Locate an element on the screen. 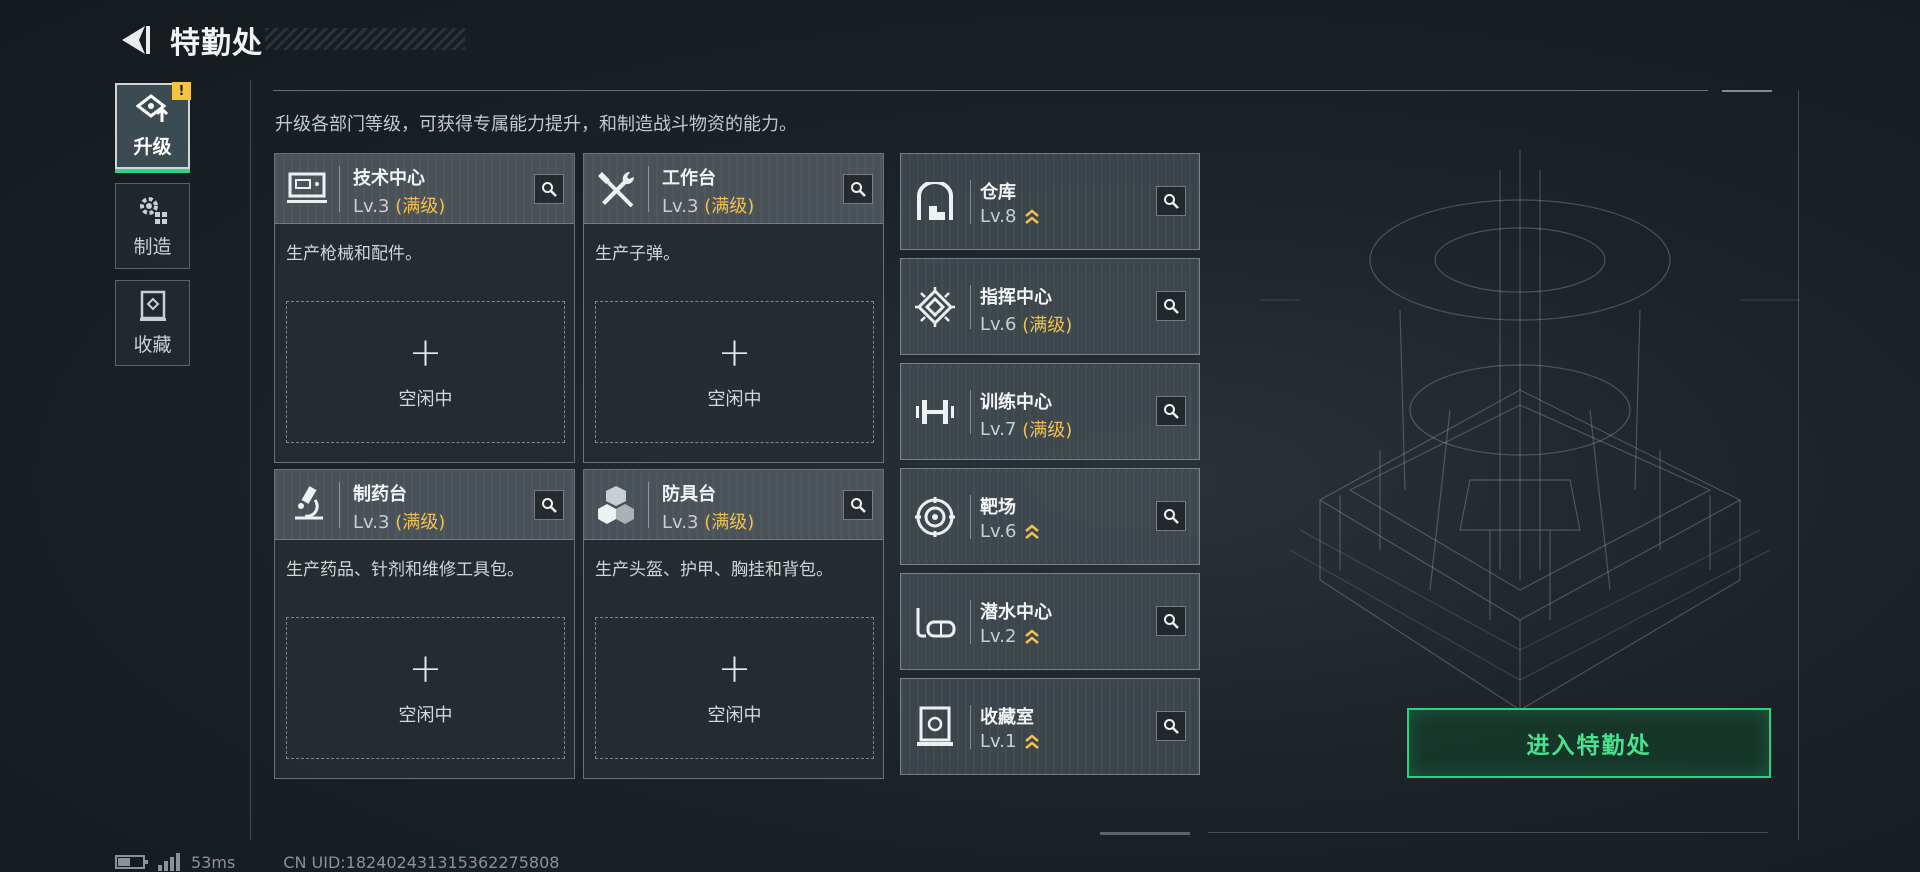 This screenshot has height=872, width=1920. gear-icon is located at coordinates (153, 210).